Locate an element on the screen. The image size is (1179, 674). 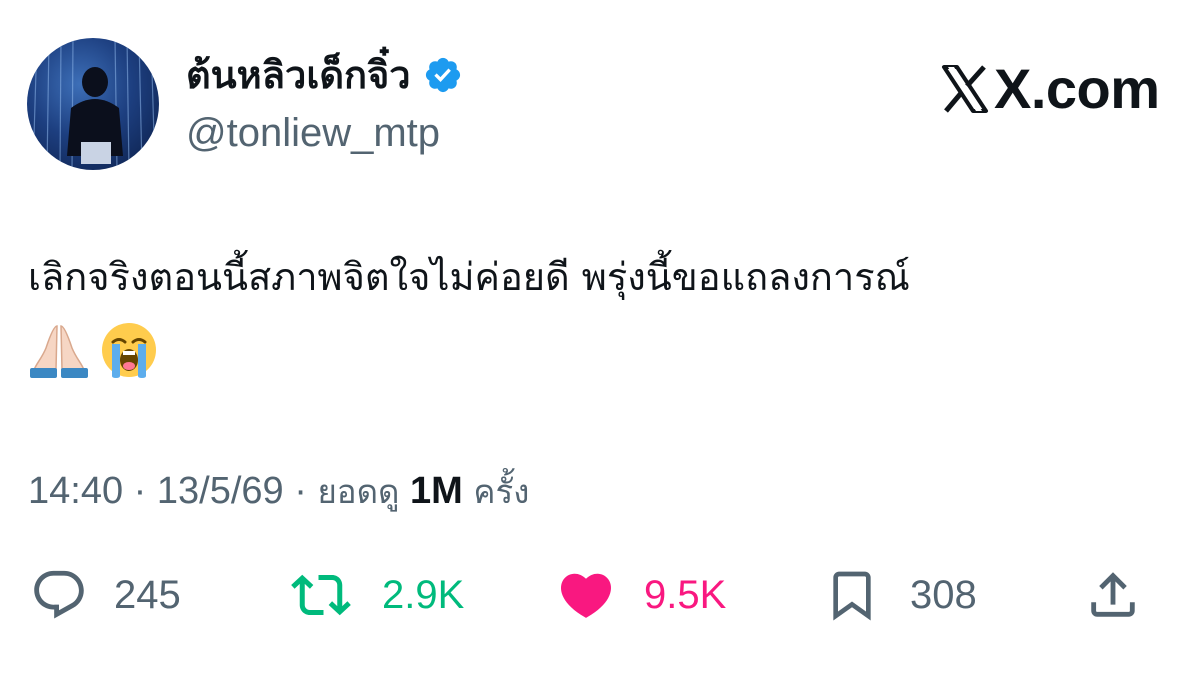
display-name-row: ต้นหลิวเด็กจิ๋ว is located at coordinates (324, 75).